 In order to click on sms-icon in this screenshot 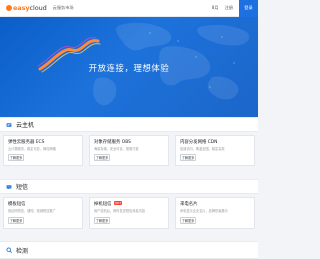, I will do `click(9, 186)`.